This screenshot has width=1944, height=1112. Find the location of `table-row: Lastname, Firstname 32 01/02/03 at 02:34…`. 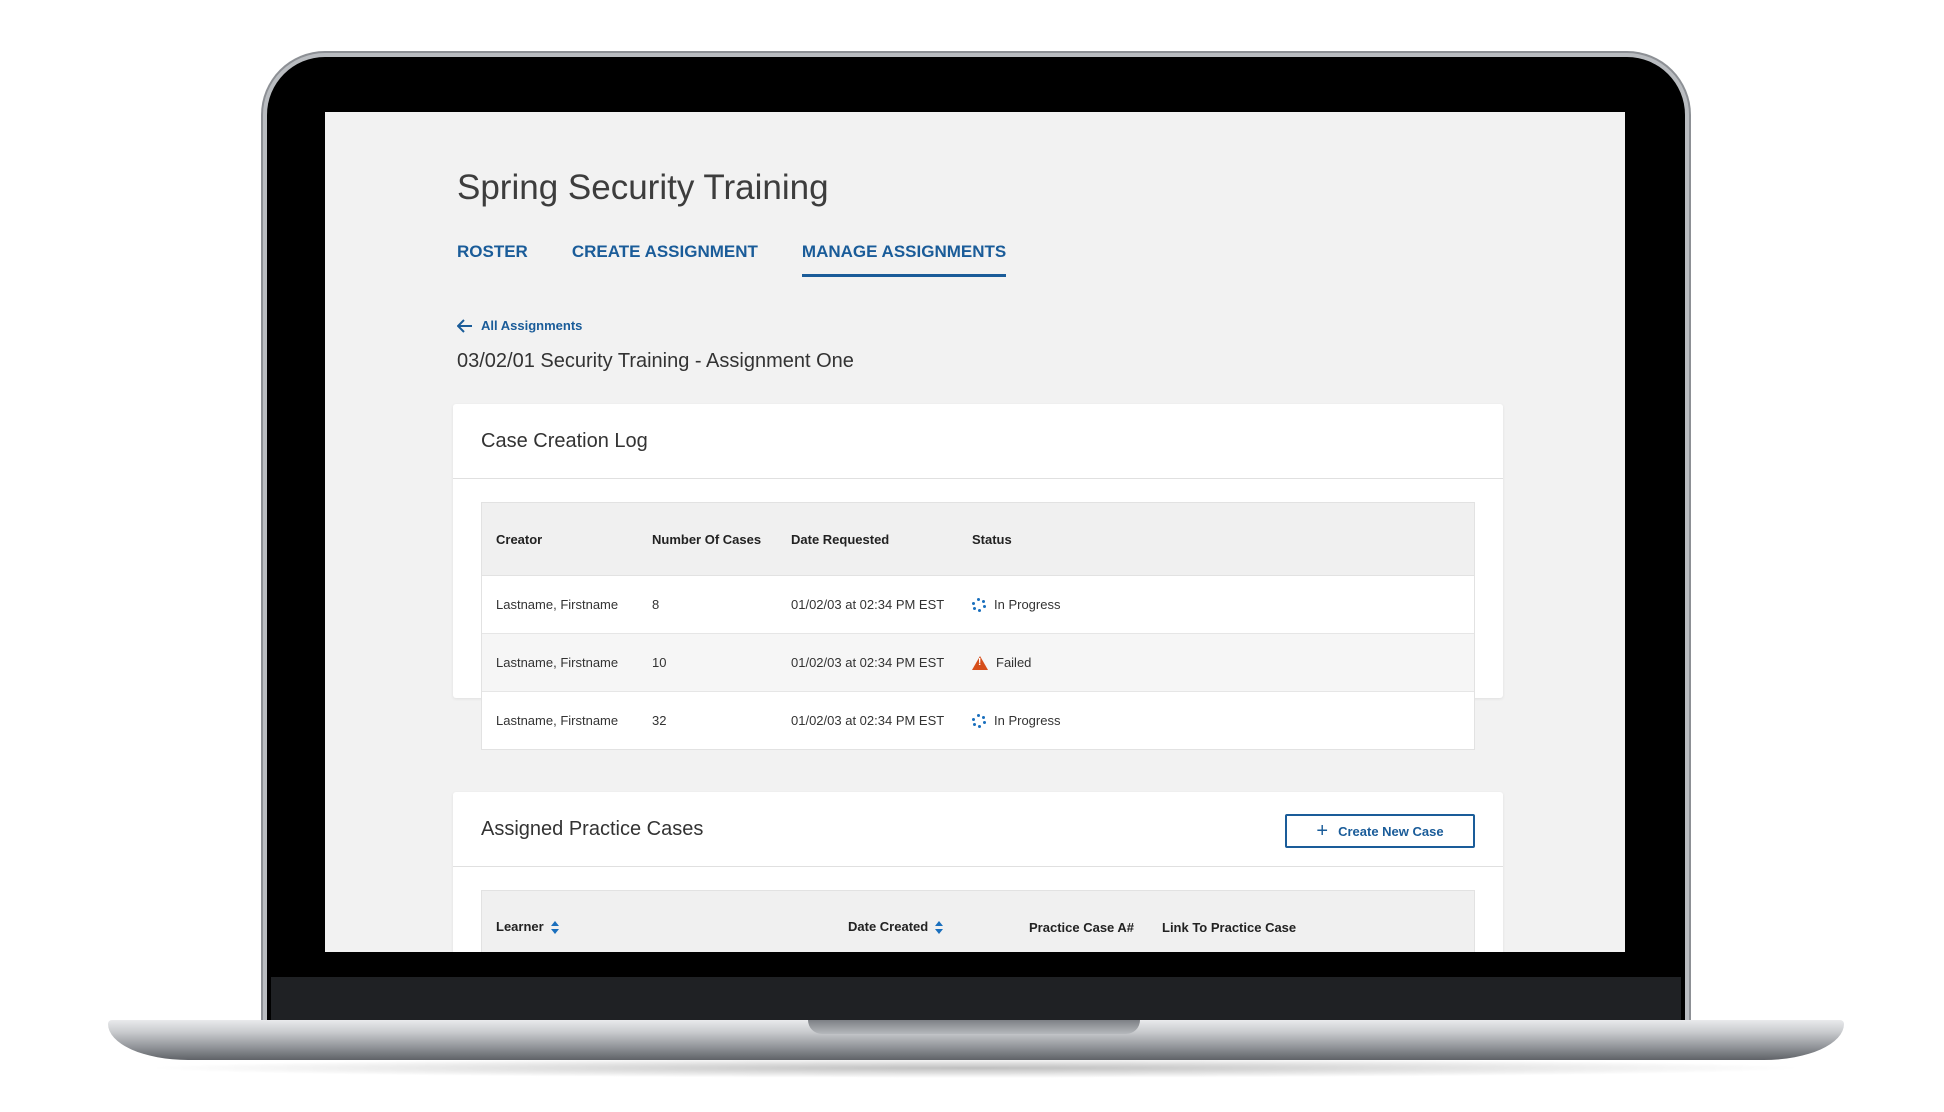

table-row: Lastname, Firstname 32 01/02/03 at 02:34… is located at coordinates (978, 720).